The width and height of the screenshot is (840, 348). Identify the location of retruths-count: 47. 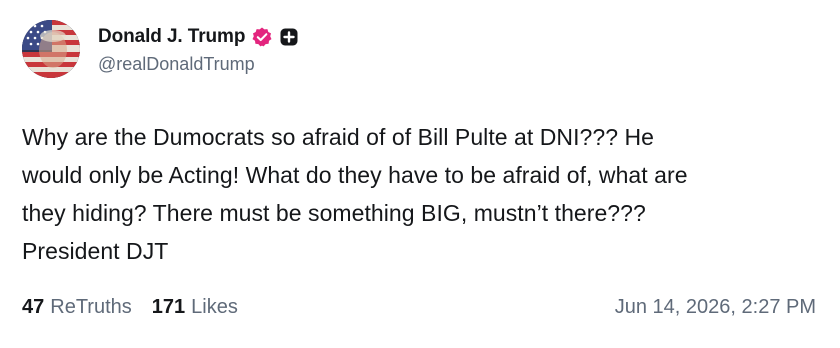
(33, 306).